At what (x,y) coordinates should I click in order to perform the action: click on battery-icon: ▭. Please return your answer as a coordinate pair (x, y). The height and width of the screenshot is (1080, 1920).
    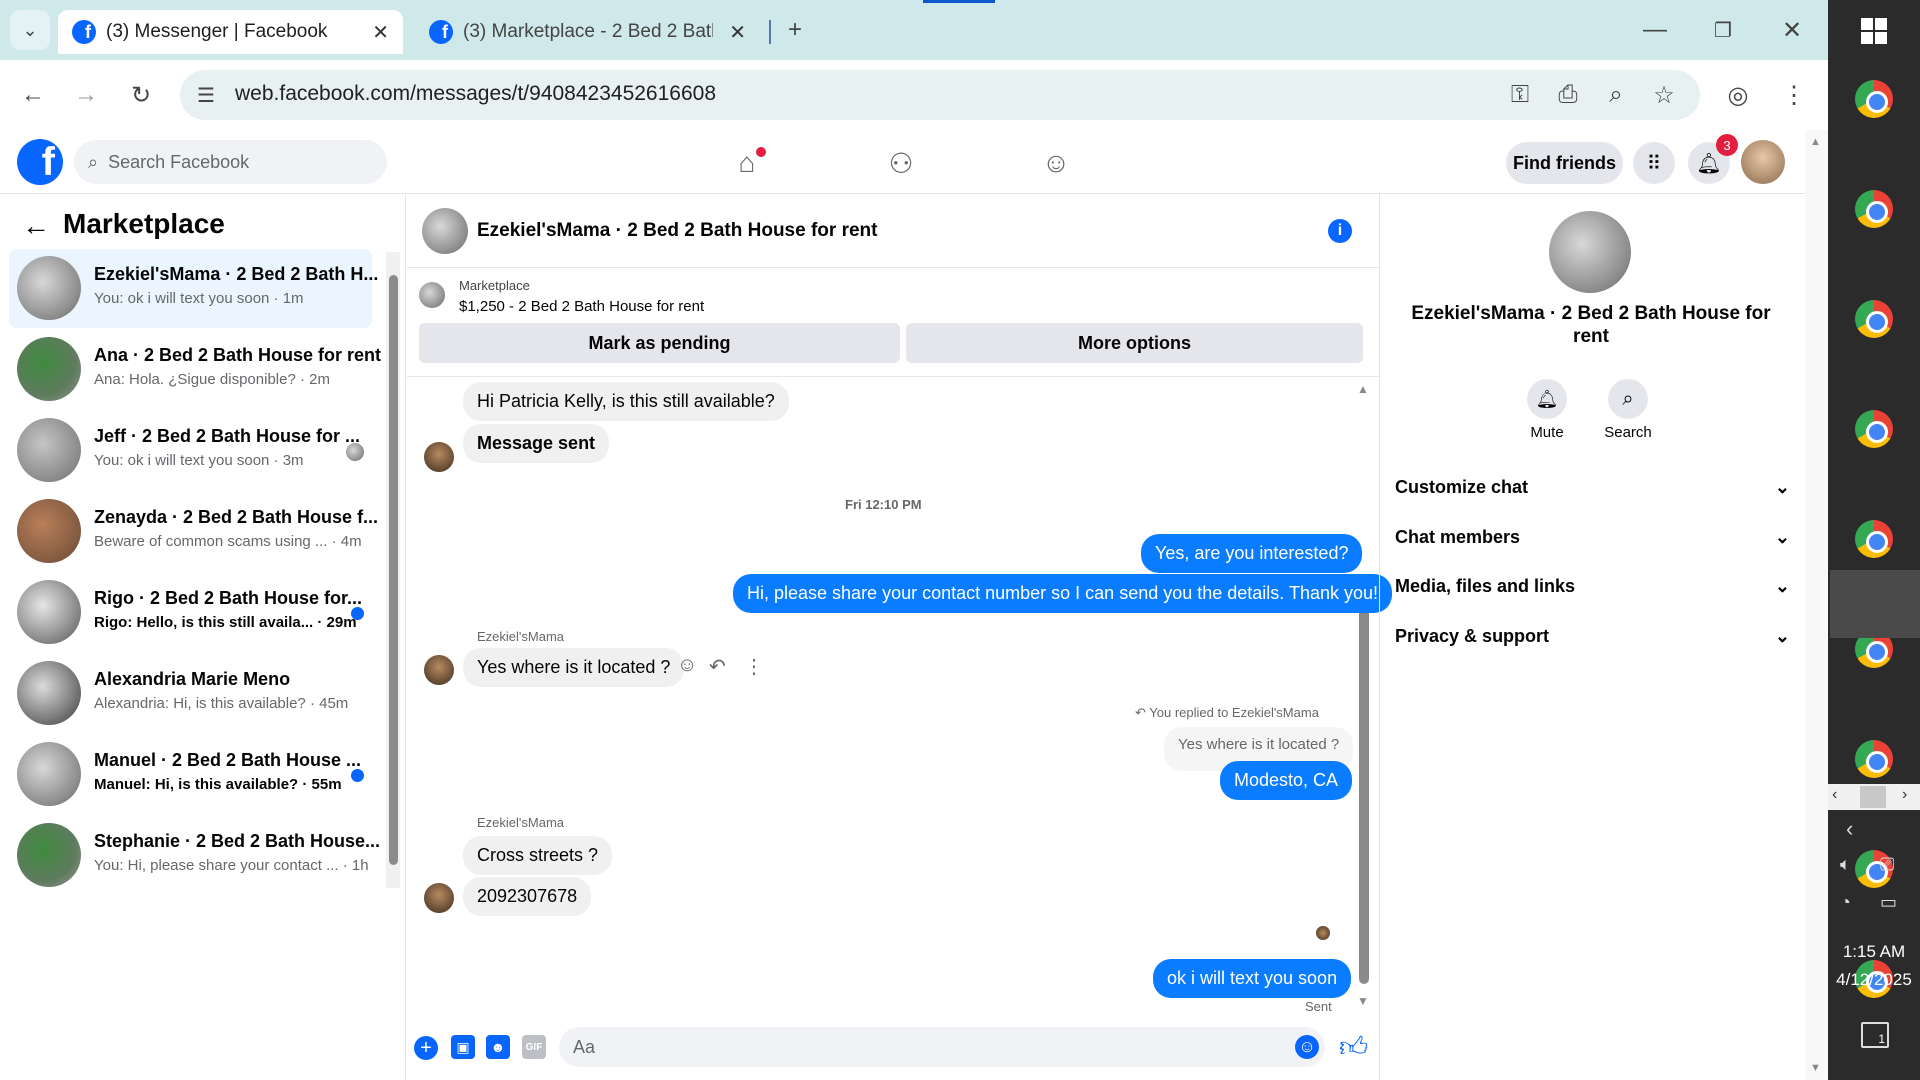
    Looking at the image, I should click on (1888, 902).